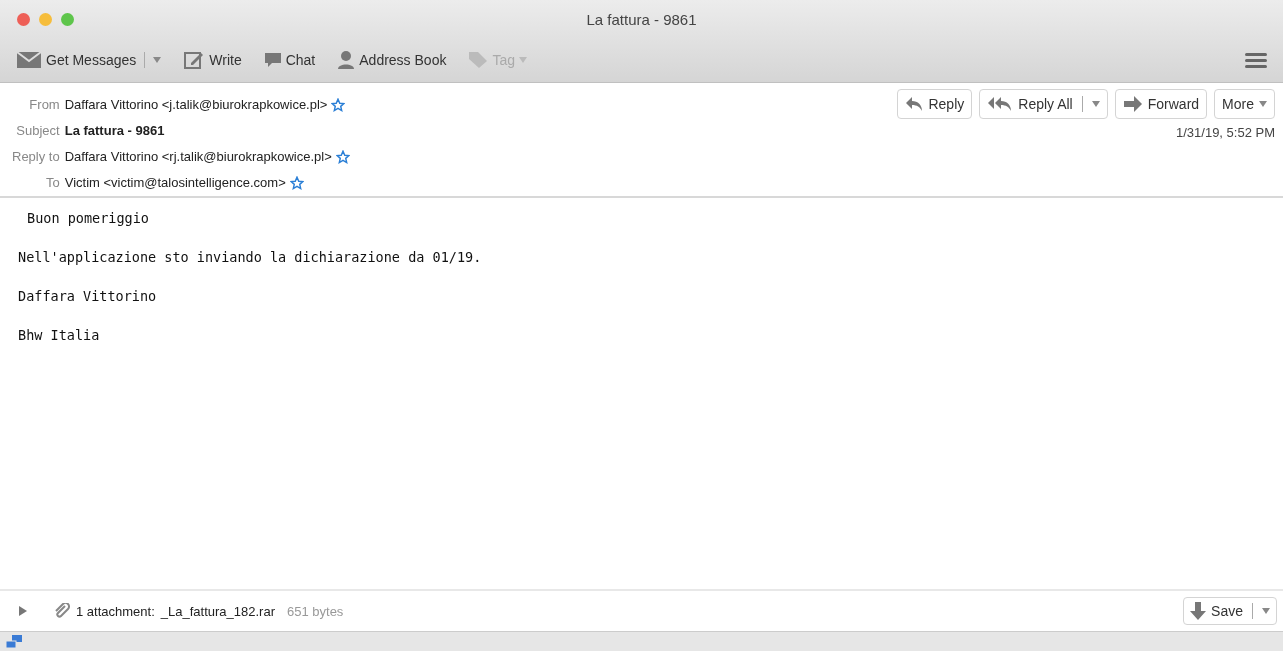  What do you see at coordinates (1244, 104) in the screenshot?
I see `more-button: More` at bounding box center [1244, 104].